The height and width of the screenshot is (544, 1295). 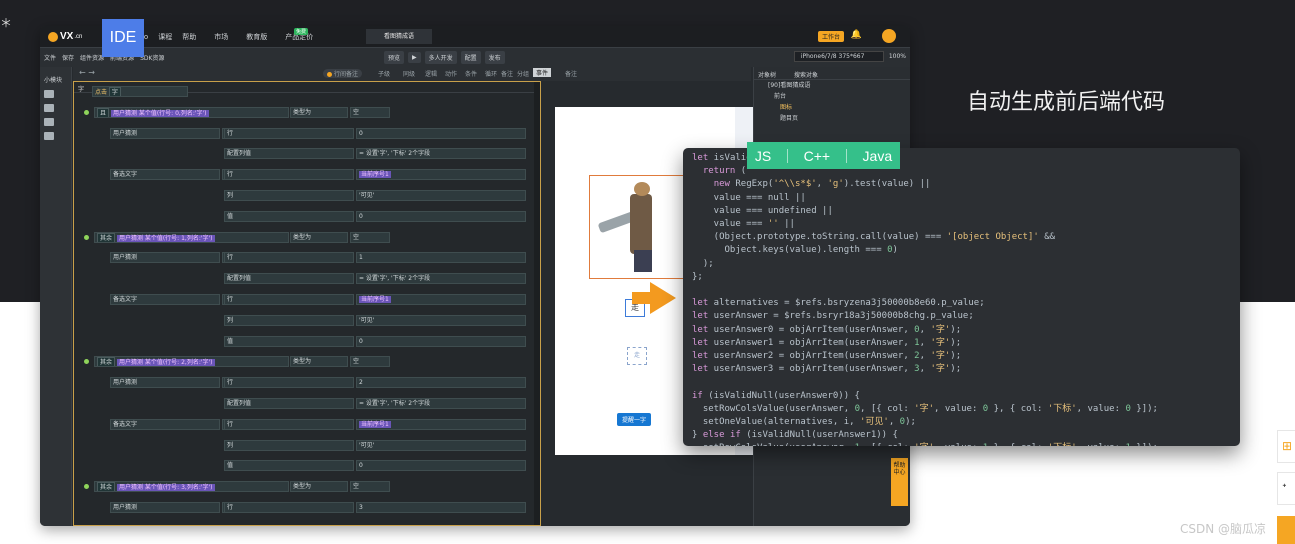 What do you see at coordinates (832, 118) in the screenshot?
I see `tree-item-page: 题目页` at bounding box center [832, 118].